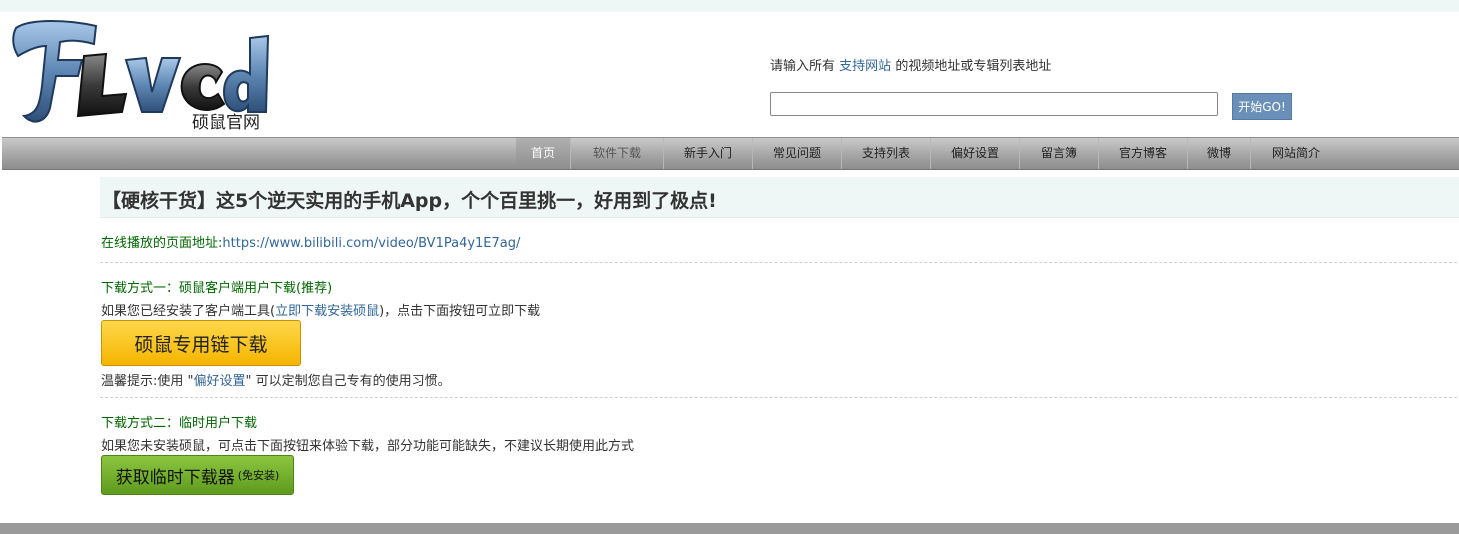  What do you see at coordinates (147, 381) in the screenshot?
I see `tip-prefix: 温馨提示:使用 "` at bounding box center [147, 381].